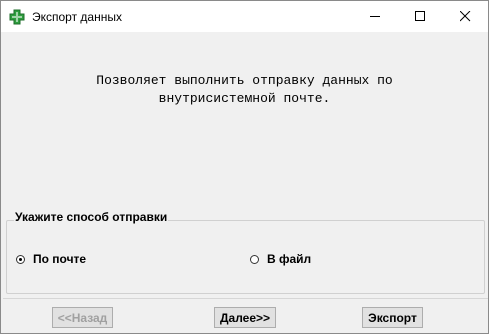 This screenshot has width=489, height=334. Describe the element at coordinates (245, 317) in the screenshot. I see `next-button: Далее>>` at that location.